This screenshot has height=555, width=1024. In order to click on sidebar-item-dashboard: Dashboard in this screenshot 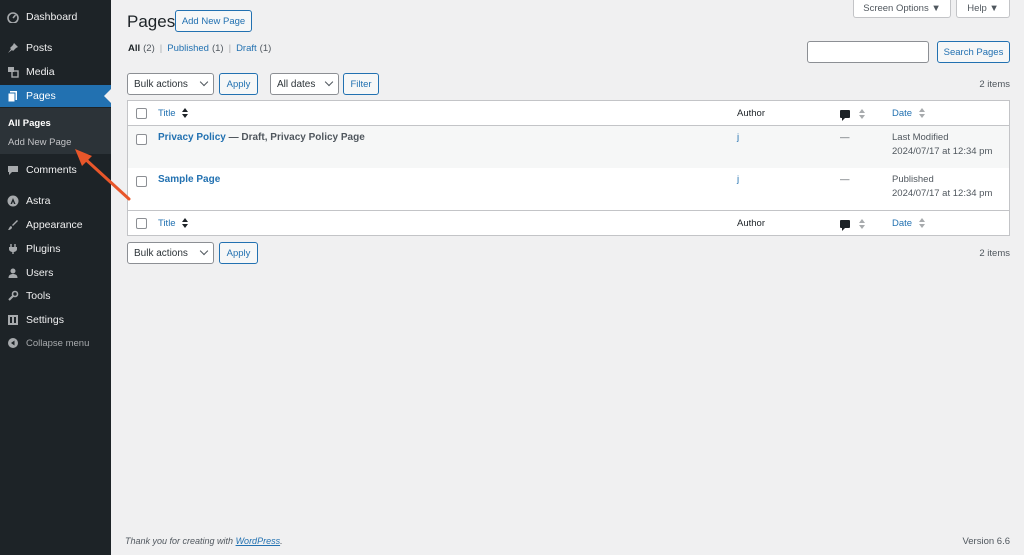, I will do `click(55, 17)`.